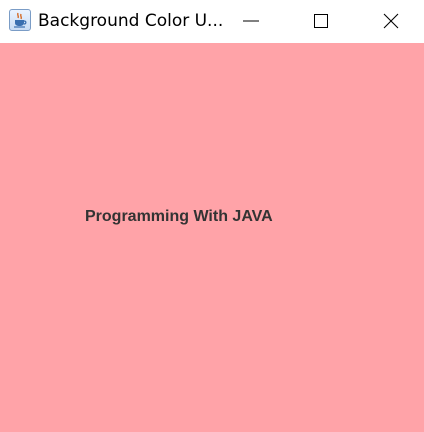 This screenshot has height=432, width=424. Describe the element at coordinates (179, 216) in the screenshot. I see `programming-label: Programming With JAVA` at that location.